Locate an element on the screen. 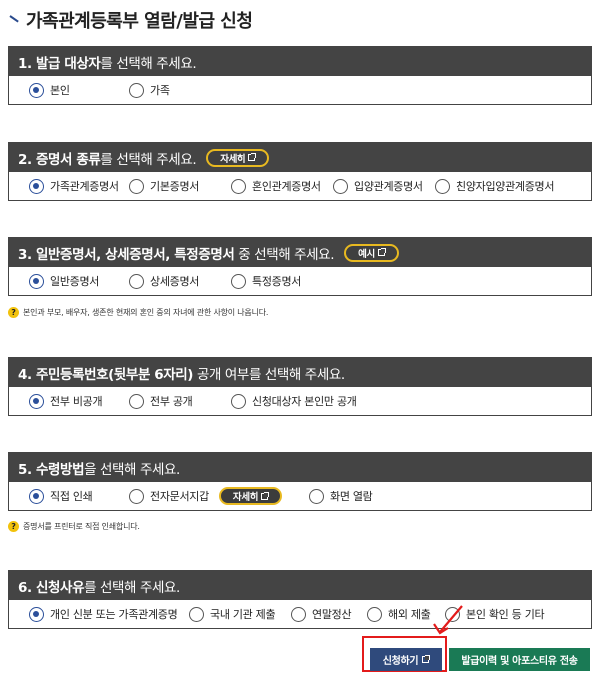 The height and width of the screenshot is (676, 600). section-heading-bold: 1. 발급 대상자 is located at coordinates (59, 63).